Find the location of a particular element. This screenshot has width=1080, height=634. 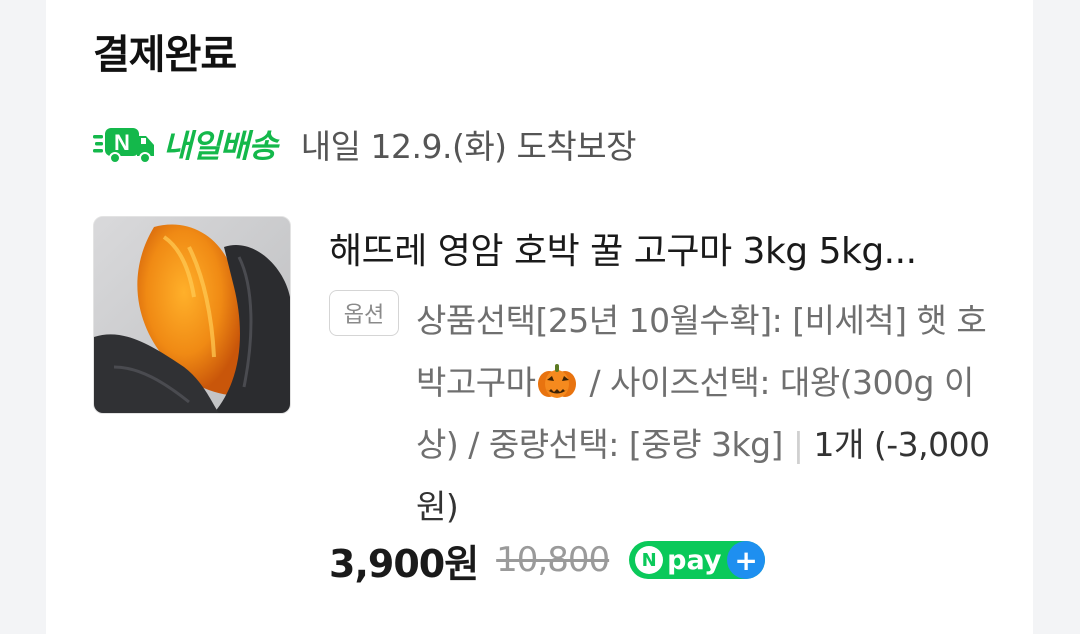

product-thumbnail is located at coordinates (192, 315).